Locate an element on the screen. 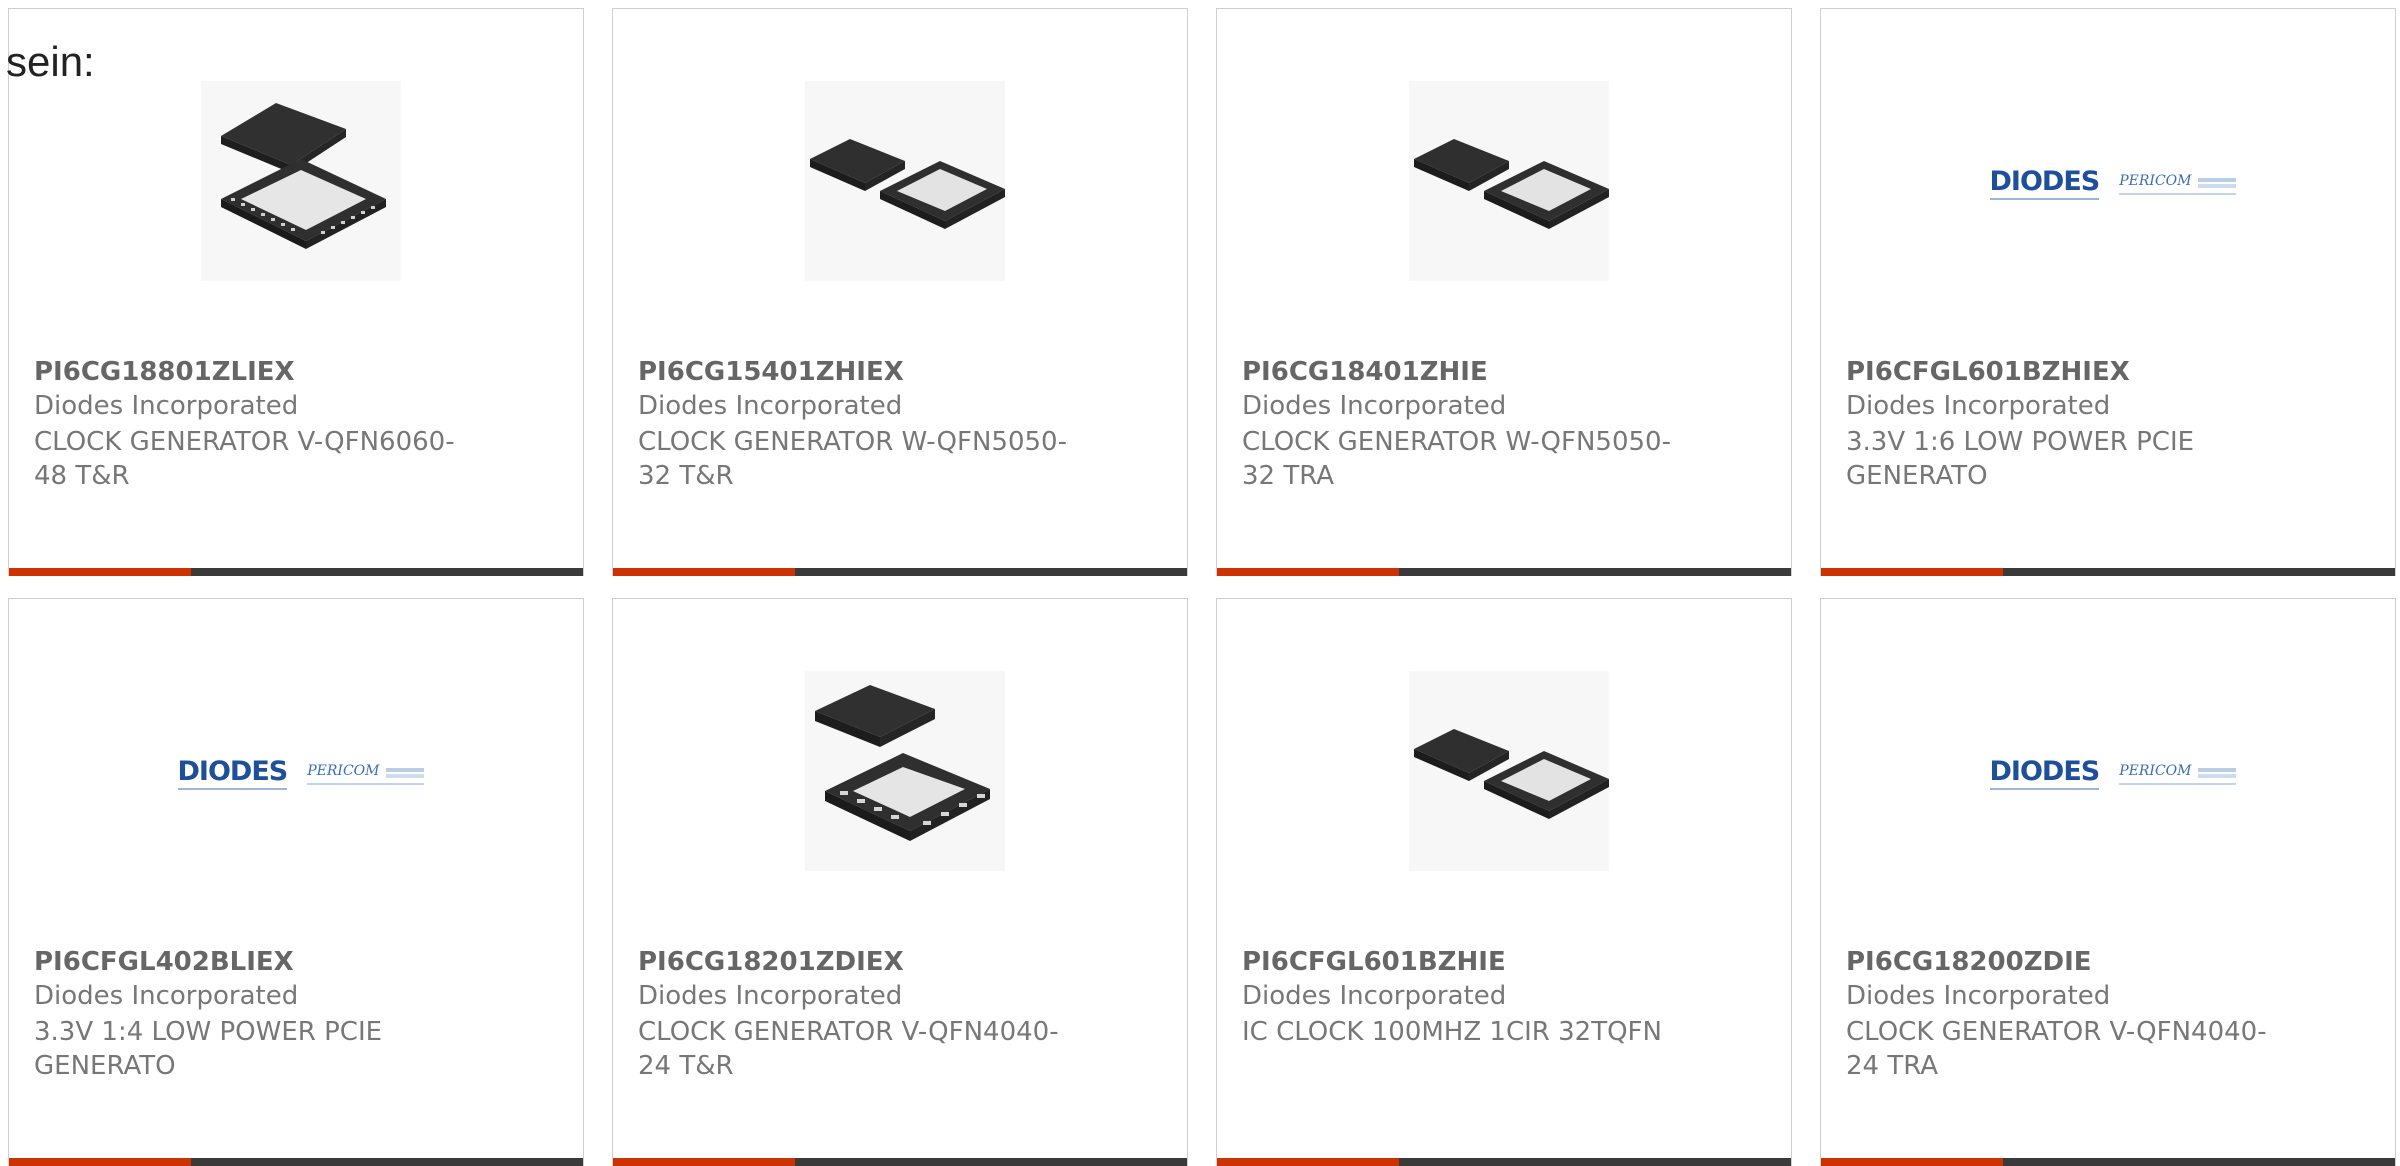 This screenshot has width=2400, height=1166. description: IC CLOCK 100MHZ 1CIR 32TQFN is located at coordinates (1452, 1032).